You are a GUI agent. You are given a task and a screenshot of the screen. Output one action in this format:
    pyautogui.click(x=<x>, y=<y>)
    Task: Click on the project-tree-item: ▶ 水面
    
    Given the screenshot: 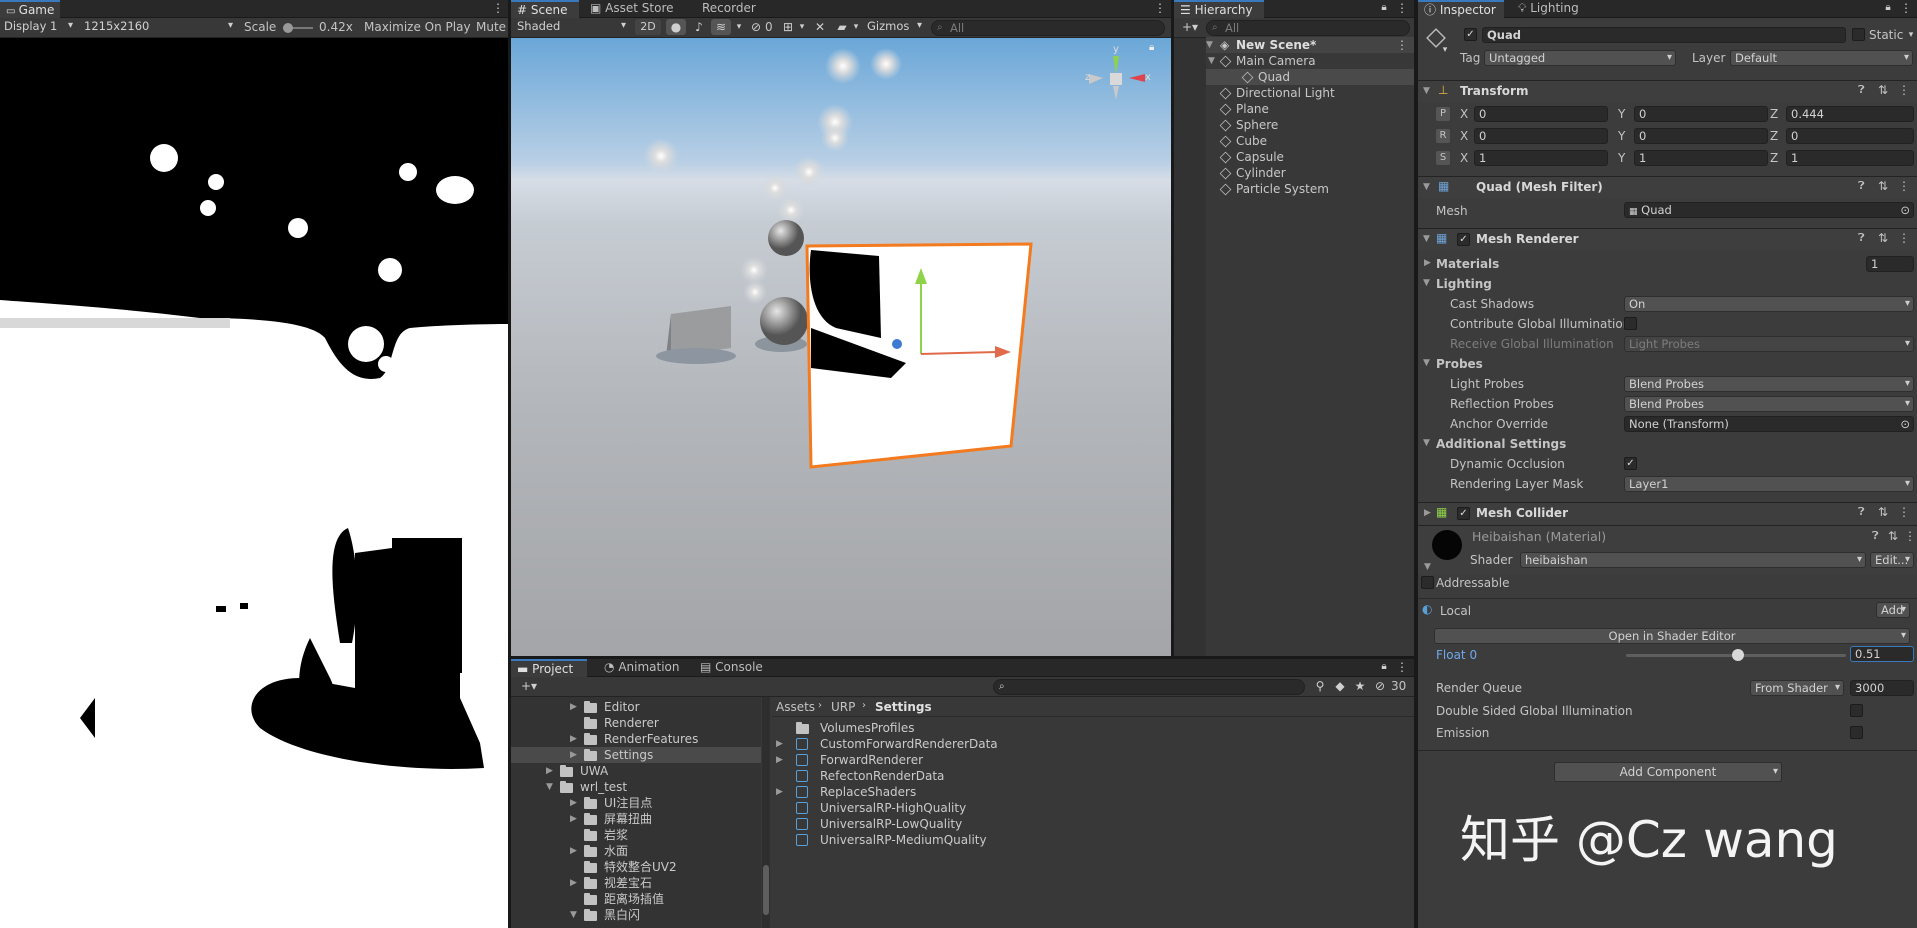 What is the action you would take?
    pyautogui.click(x=636, y=851)
    